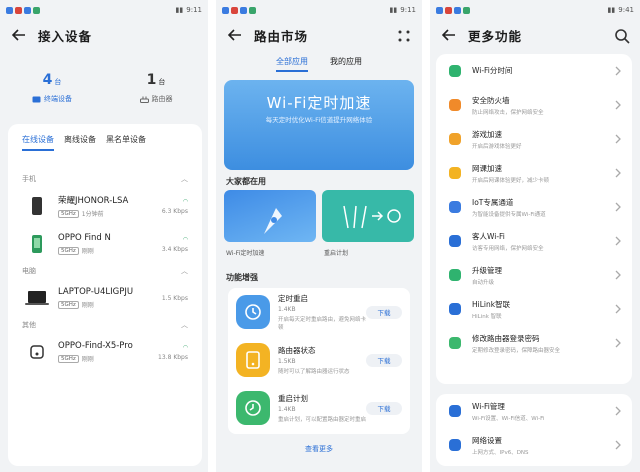 The image size is (640, 472). I want to click on rocket-icon, so click(273, 221).